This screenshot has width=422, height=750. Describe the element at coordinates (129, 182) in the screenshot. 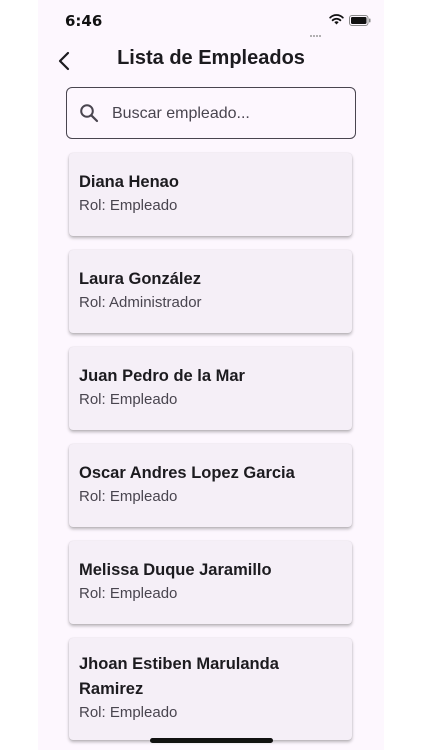

I see `employee-name: Diana Henao` at that location.